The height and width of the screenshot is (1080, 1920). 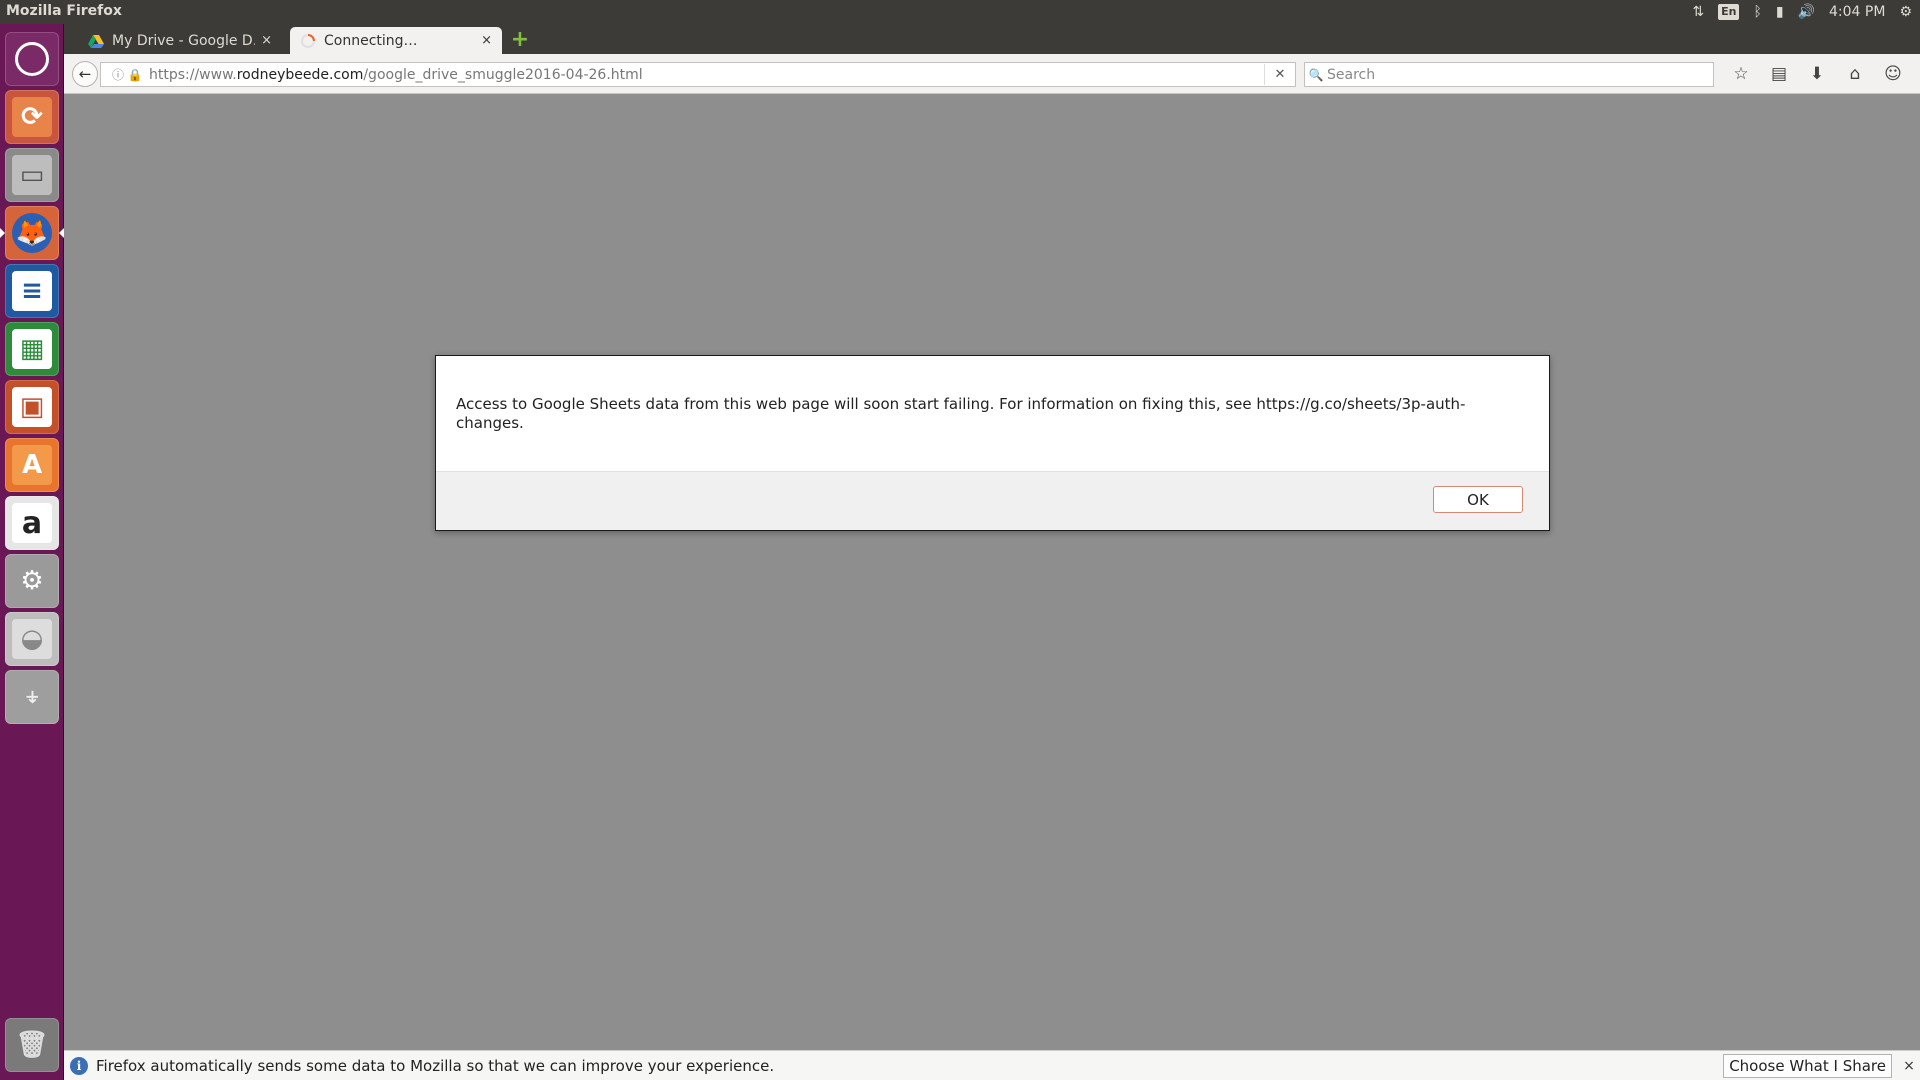 I want to click on system-tray: ⇅ En ᛒ ▮ 🔊 4:04 PM ⚙, so click(x=1806, y=12).